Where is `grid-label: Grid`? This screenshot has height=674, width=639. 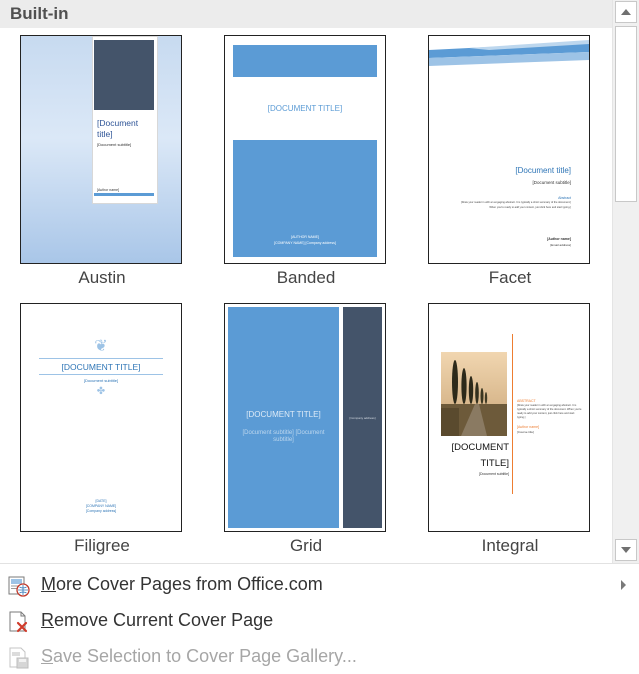 grid-label: Grid is located at coordinates (306, 545).